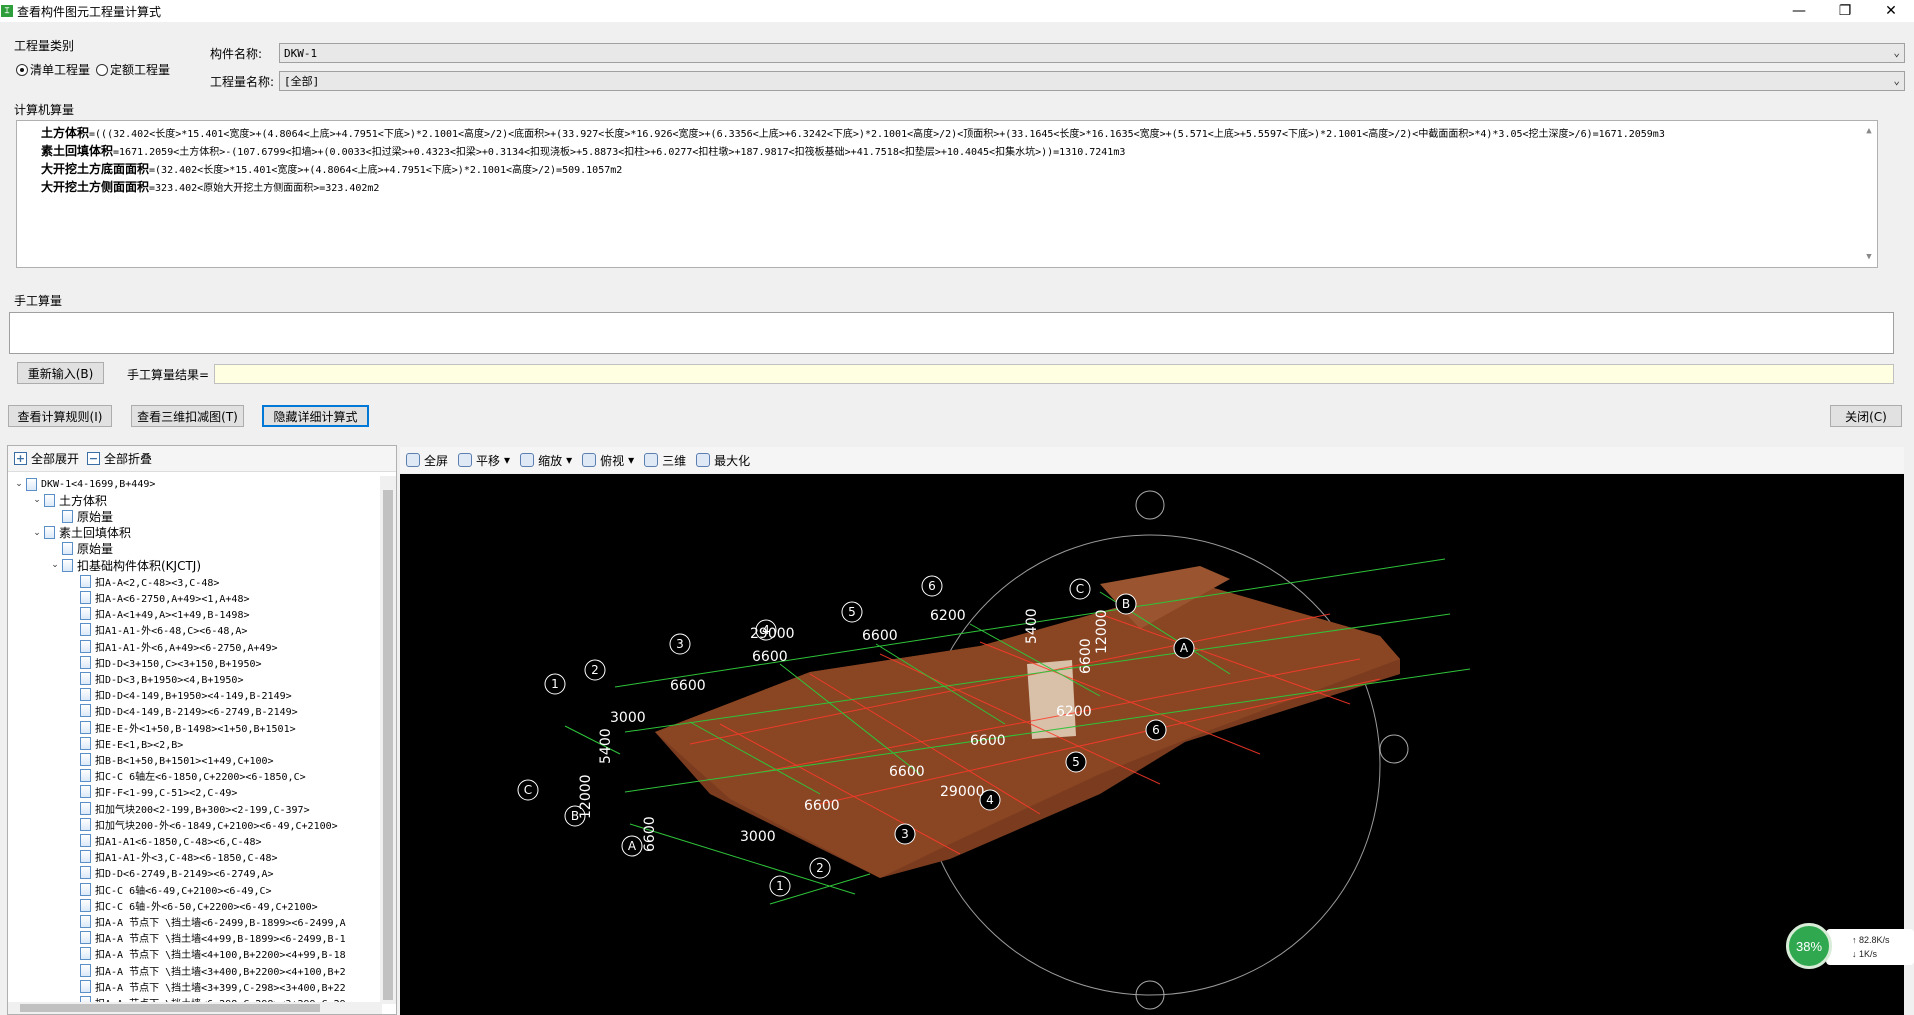 This screenshot has width=1914, height=1015. What do you see at coordinates (242, 82) in the screenshot?
I see `quantity-name-label: 工程量名称:` at bounding box center [242, 82].